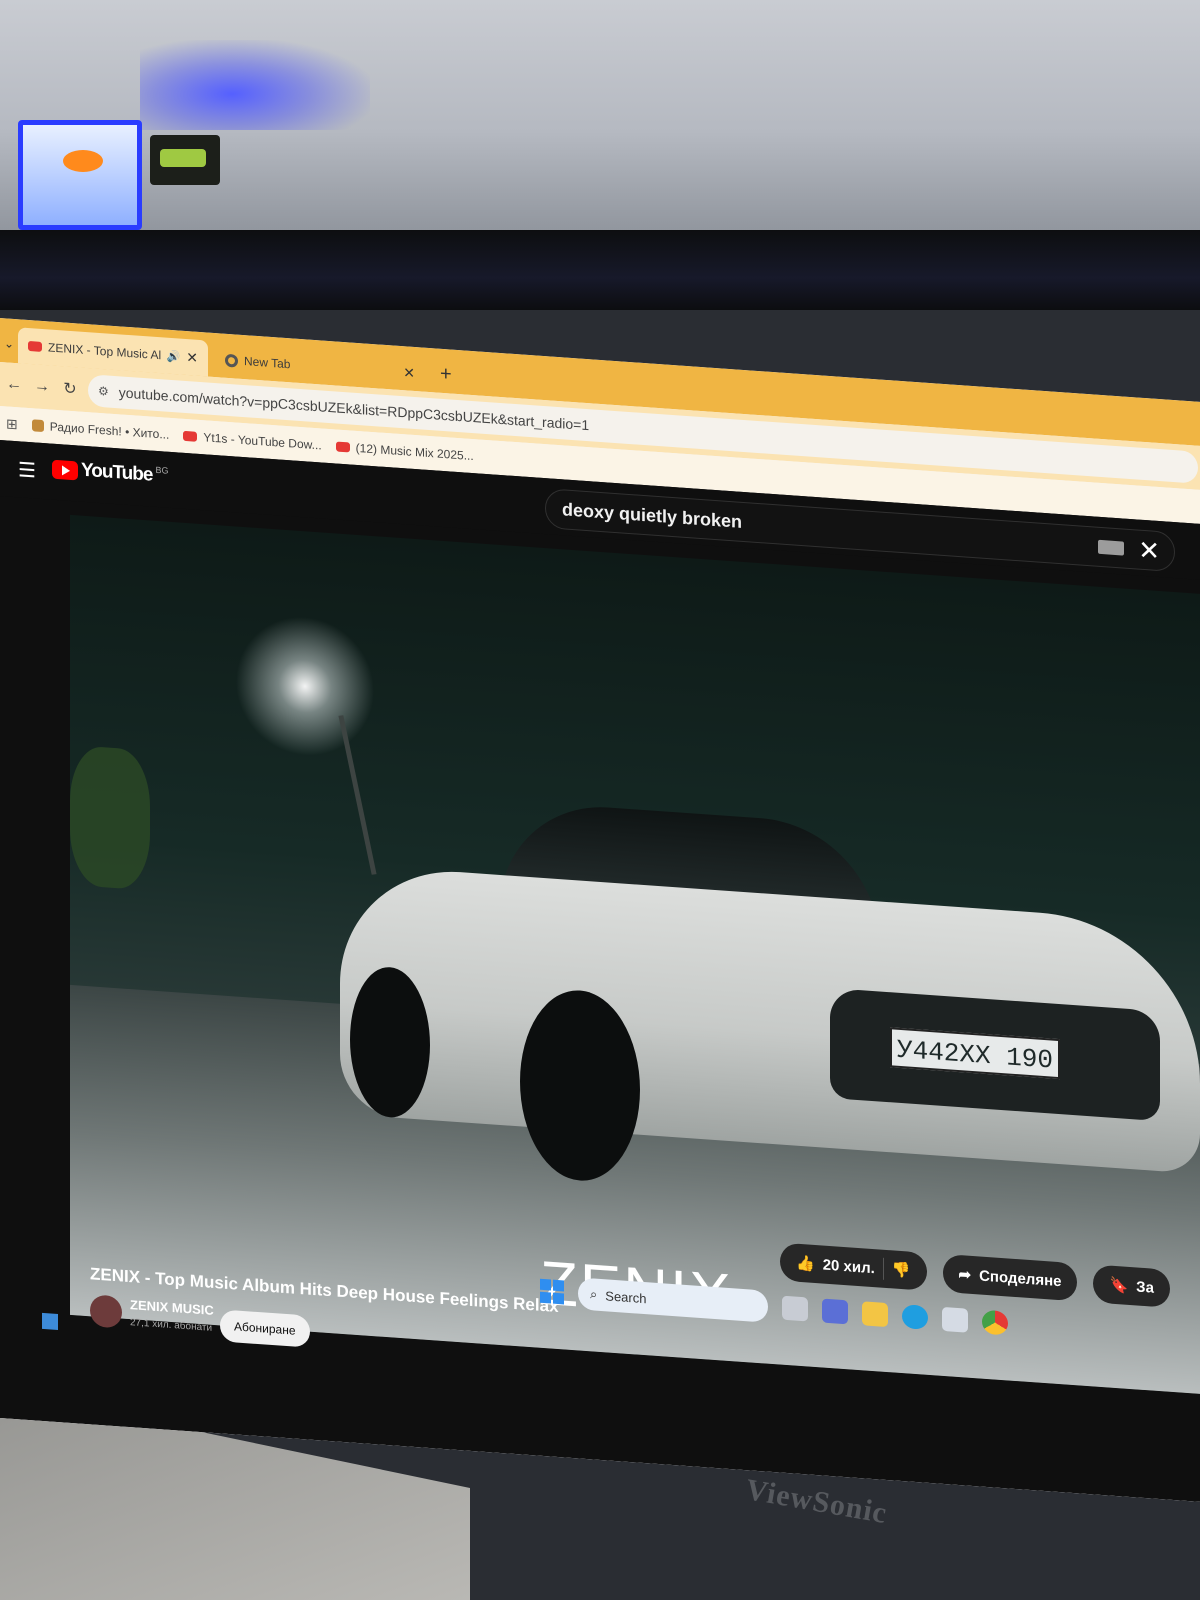 The height and width of the screenshot is (1600, 1200). Describe the element at coordinates (9, 343) in the screenshot. I see `tab-search-chevron-icon: ⌄` at that location.